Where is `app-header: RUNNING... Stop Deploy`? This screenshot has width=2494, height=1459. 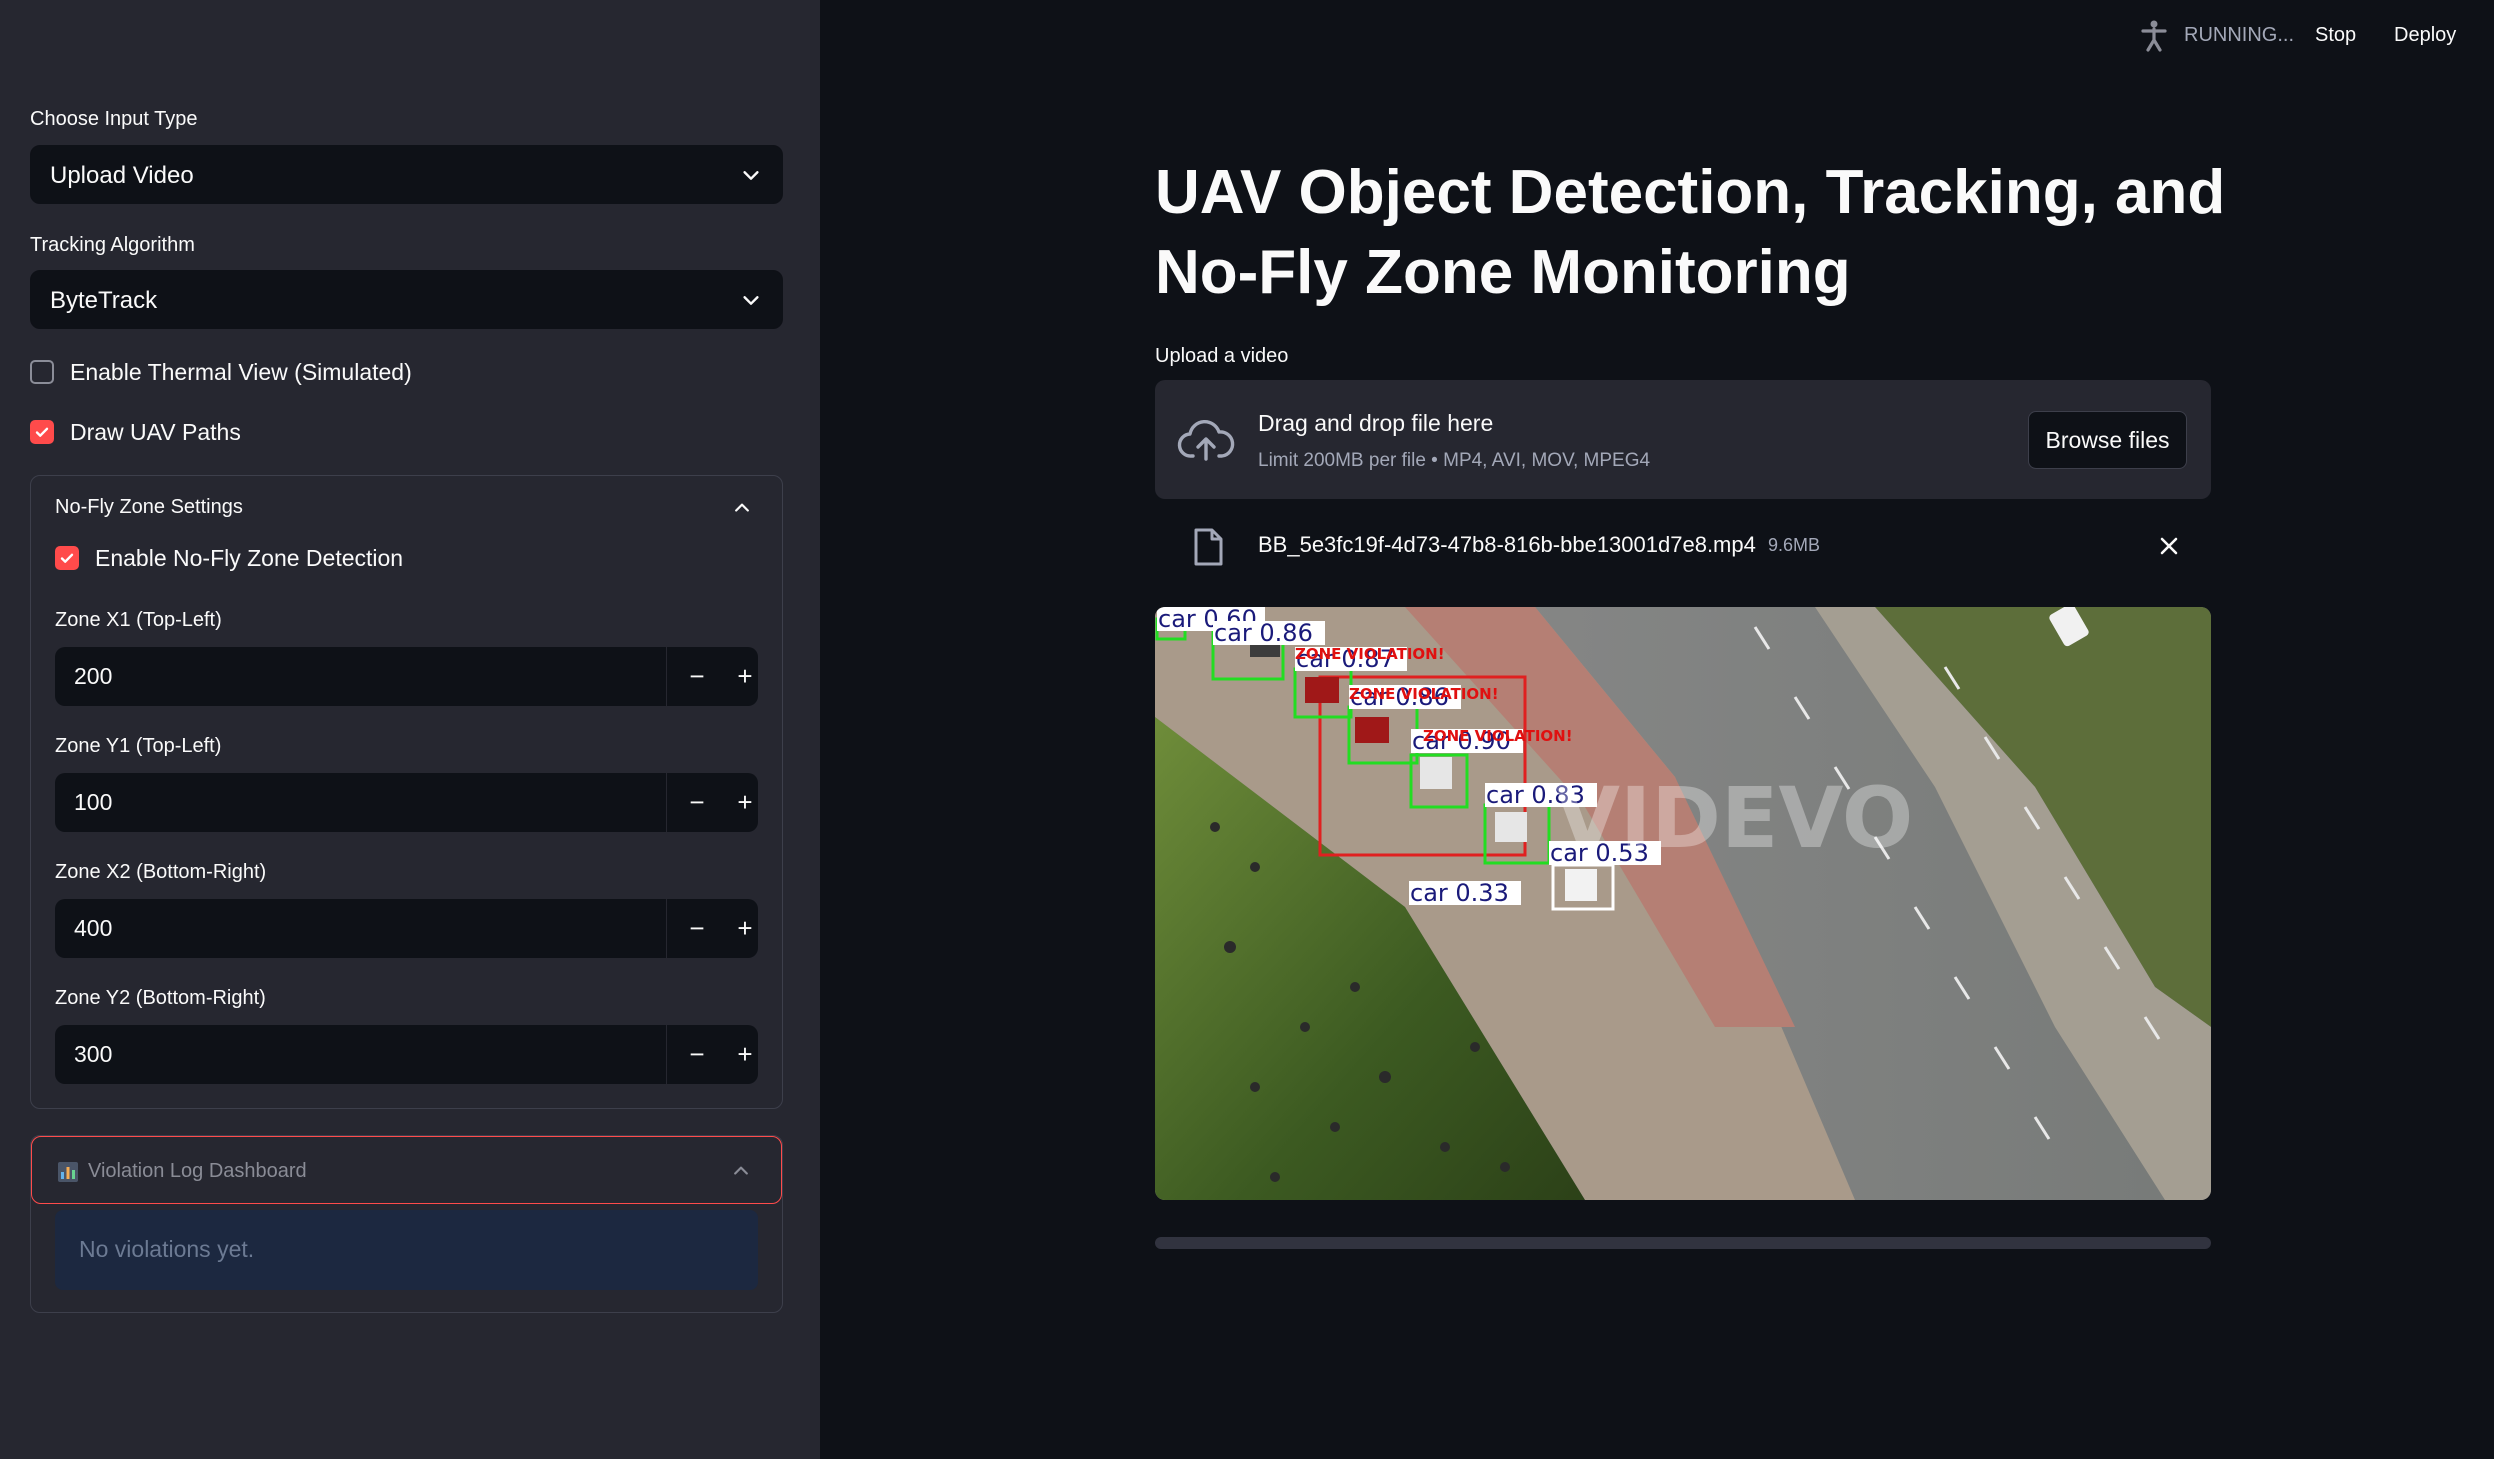
app-header: RUNNING... Stop Deploy is located at coordinates (1657, 36).